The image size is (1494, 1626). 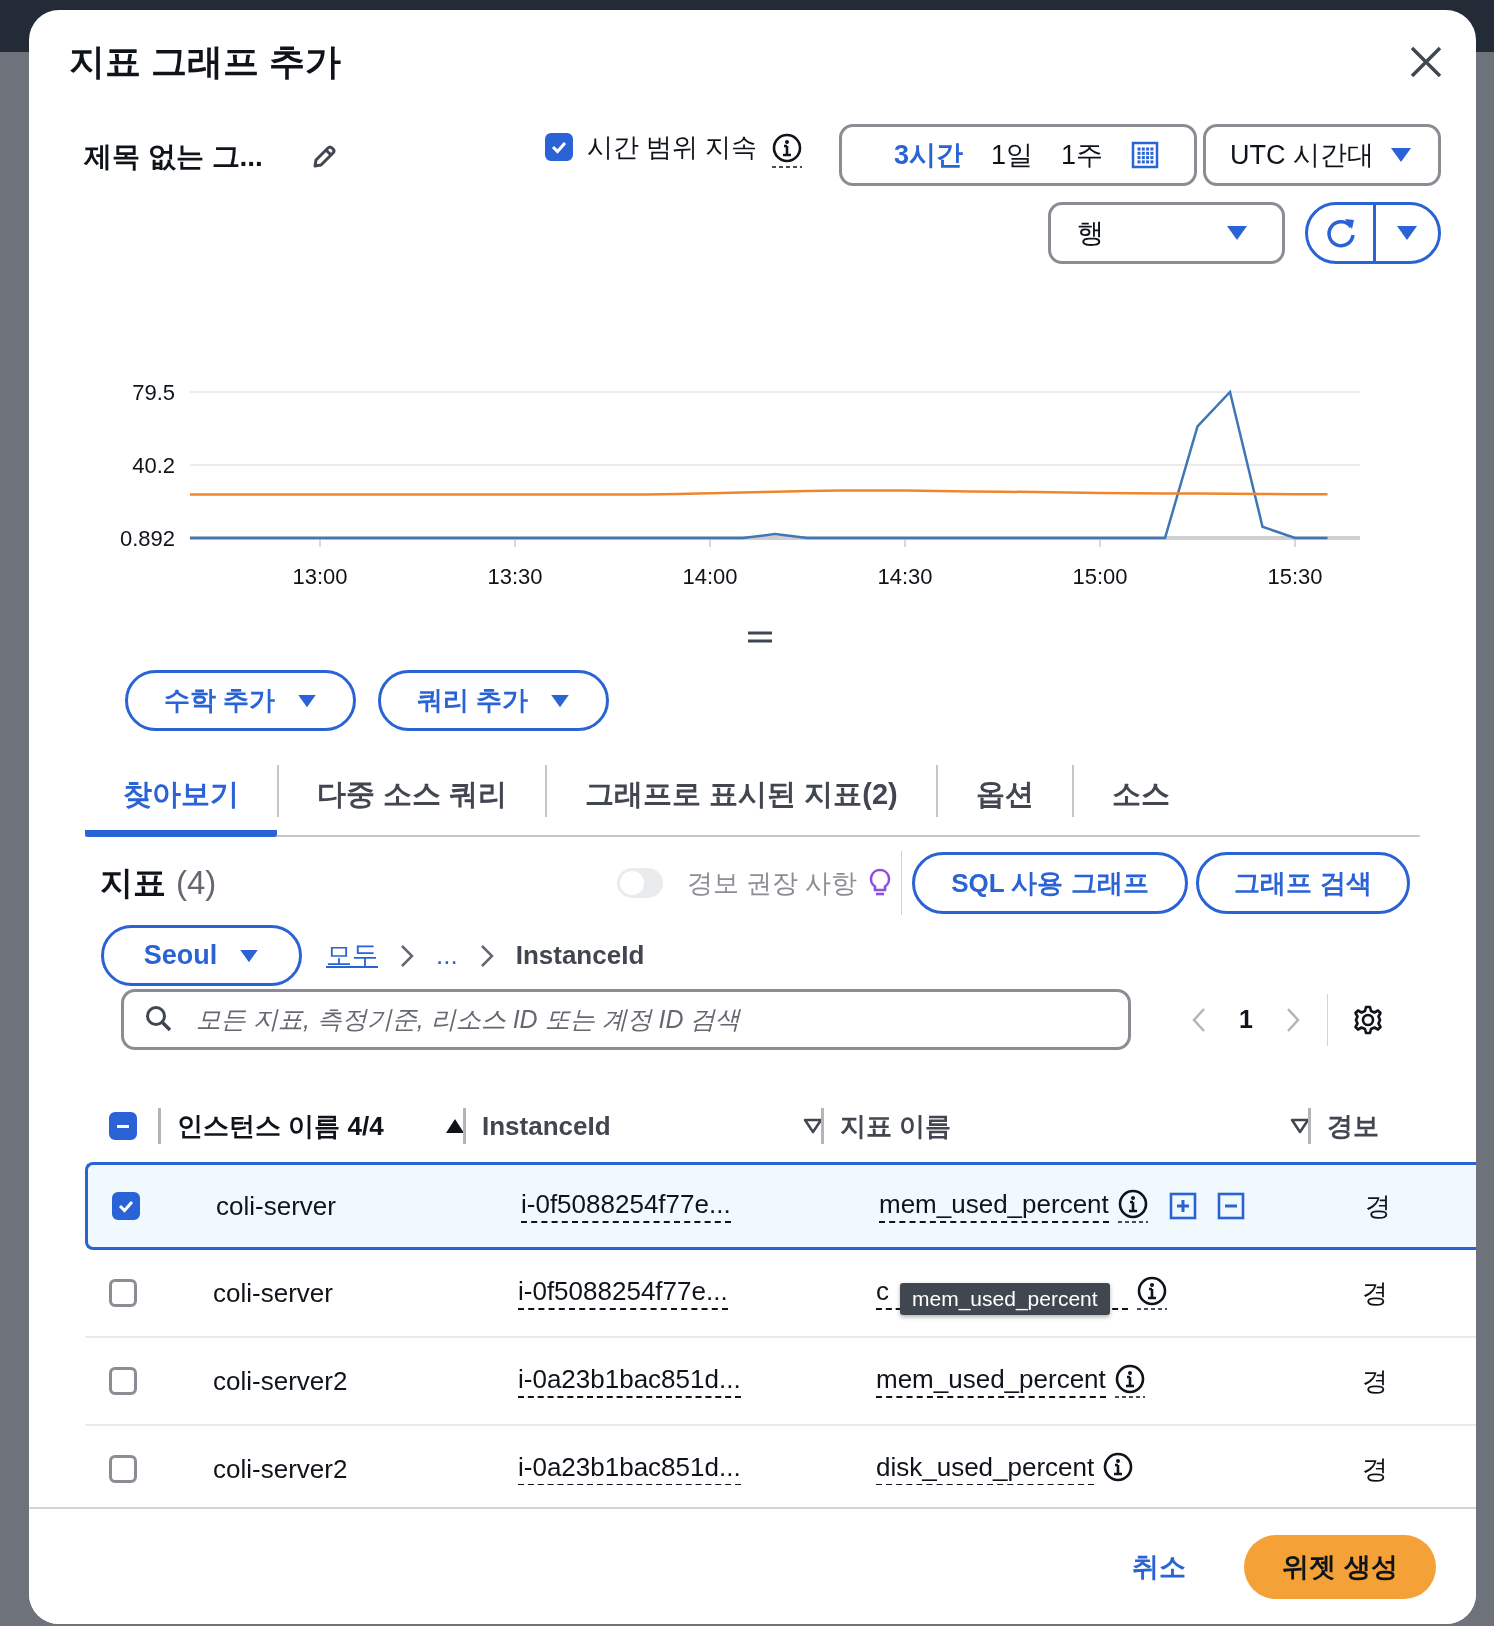 What do you see at coordinates (1322, 155) in the screenshot?
I see `timezone-select: UTC 시간대` at bounding box center [1322, 155].